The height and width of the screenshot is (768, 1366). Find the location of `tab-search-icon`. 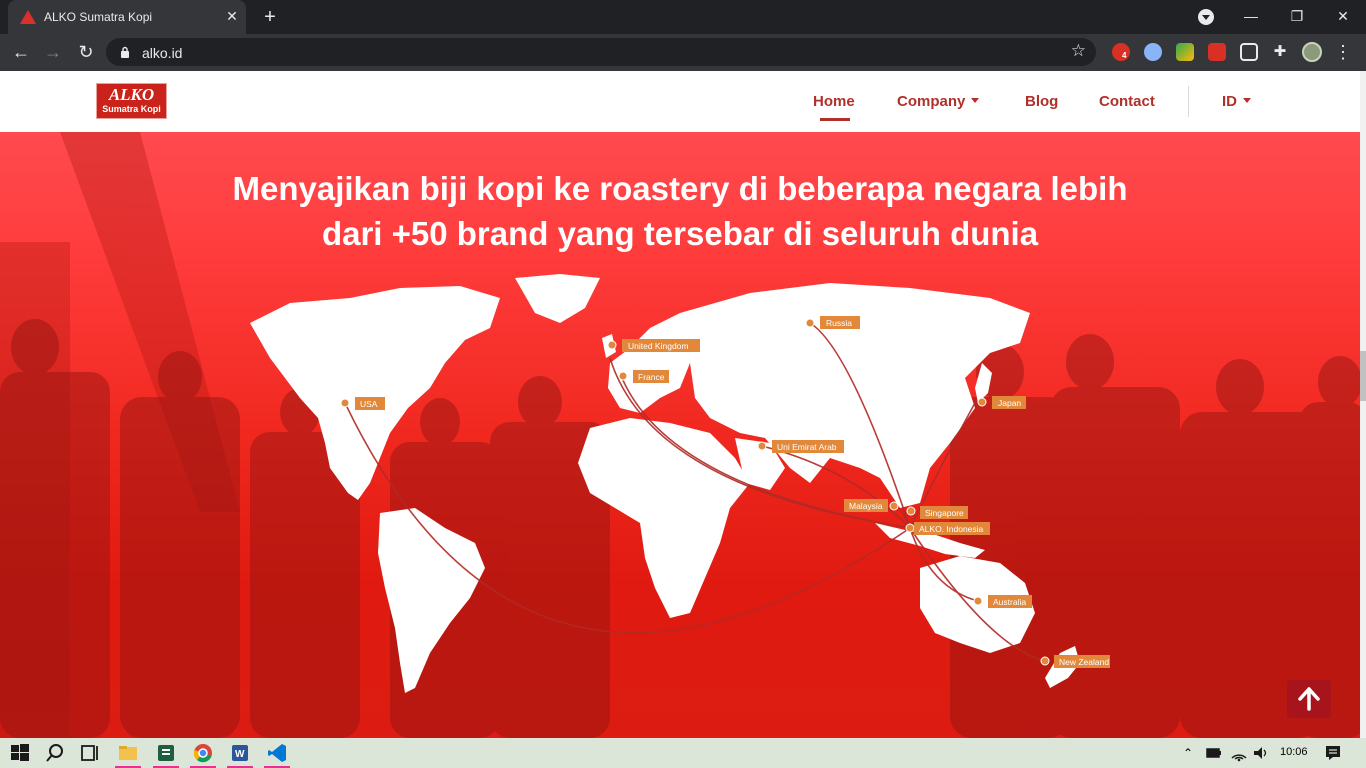

tab-search-icon is located at coordinates (1206, 17).